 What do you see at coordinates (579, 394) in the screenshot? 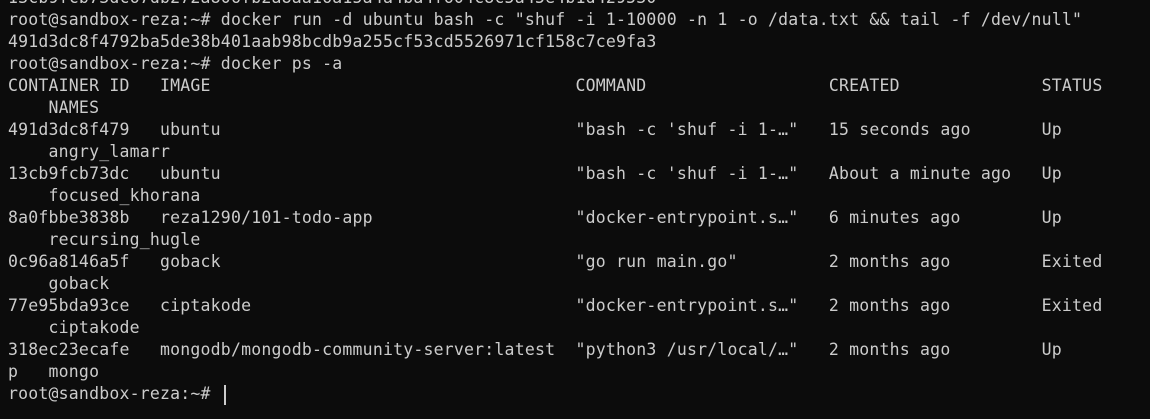
I see `current-prompt-line: root@sandbox-reza:~#` at bounding box center [579, 394].